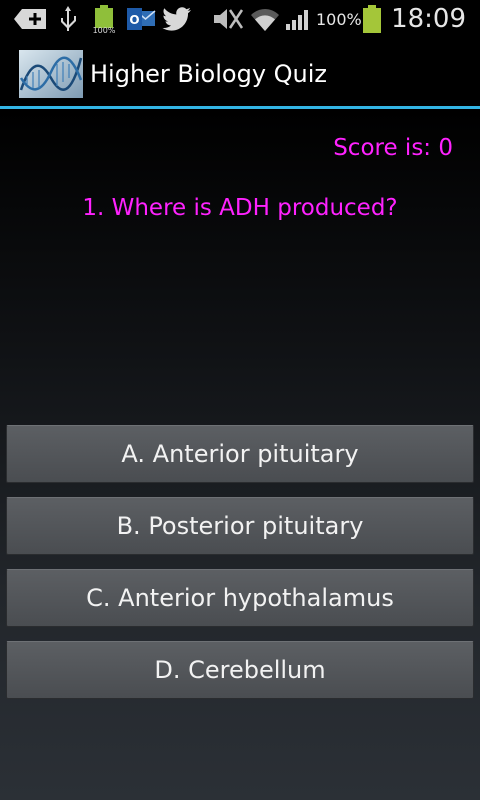  Describe the element at coordinates (51, 74) in the screenshot. I see `dna-helix-icon` at that location.